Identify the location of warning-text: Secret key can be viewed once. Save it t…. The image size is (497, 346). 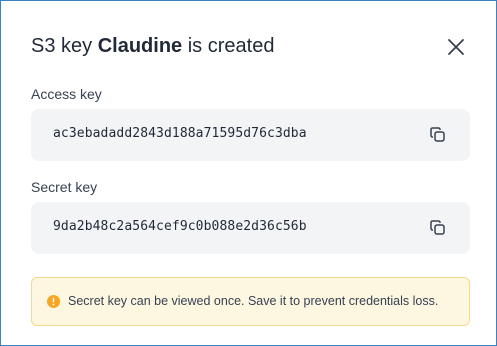
(253, 301).